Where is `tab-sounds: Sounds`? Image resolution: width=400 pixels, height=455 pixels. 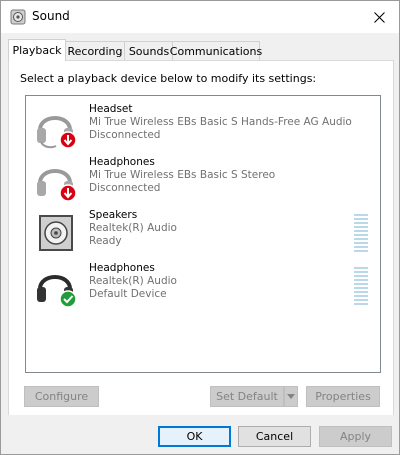
tab-sounds: Sounds is located at coordinates (149, 50).